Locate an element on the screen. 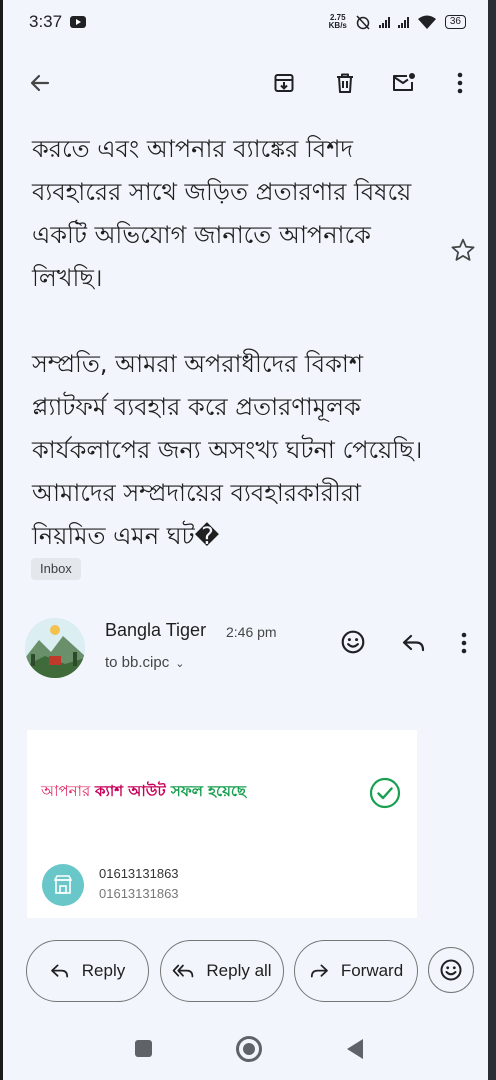  label-chip-inbox: Inbox is located at coordinates (56, 569).